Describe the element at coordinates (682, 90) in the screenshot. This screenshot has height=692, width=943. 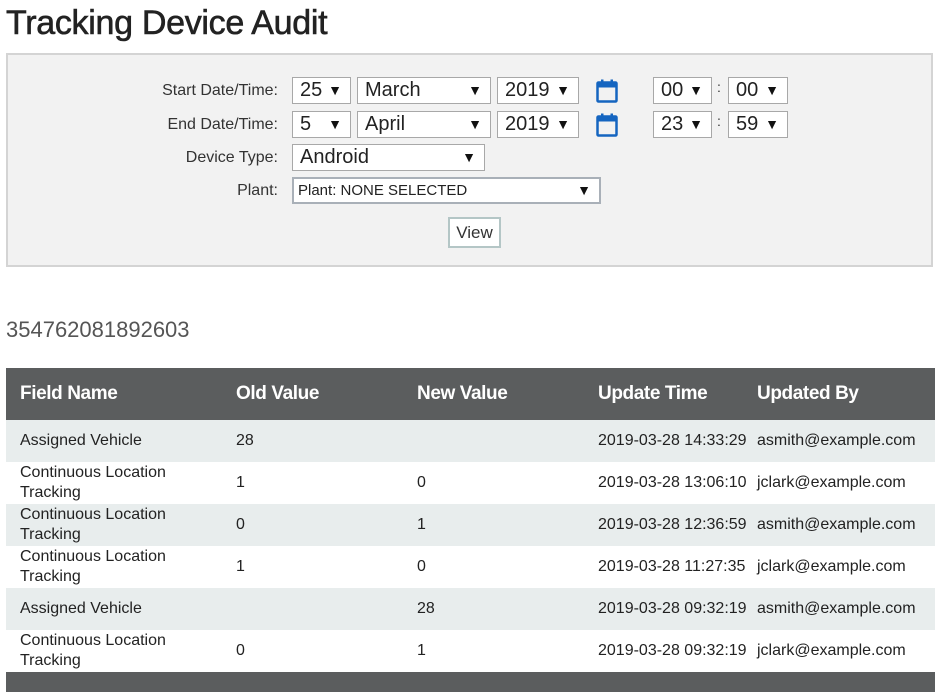
I see `start-hour-select: 00 ▼` at that location.